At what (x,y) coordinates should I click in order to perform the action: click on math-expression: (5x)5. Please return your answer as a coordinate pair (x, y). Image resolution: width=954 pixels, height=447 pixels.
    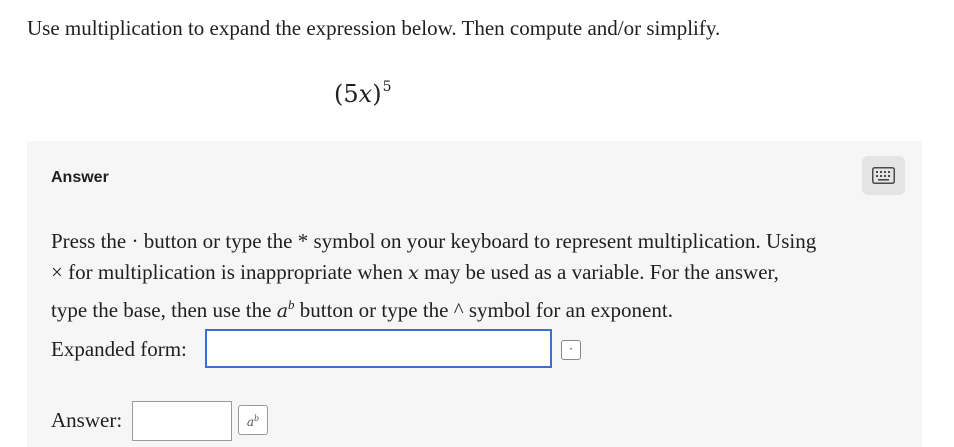
    Looking at the image, I should click on (362, 91).